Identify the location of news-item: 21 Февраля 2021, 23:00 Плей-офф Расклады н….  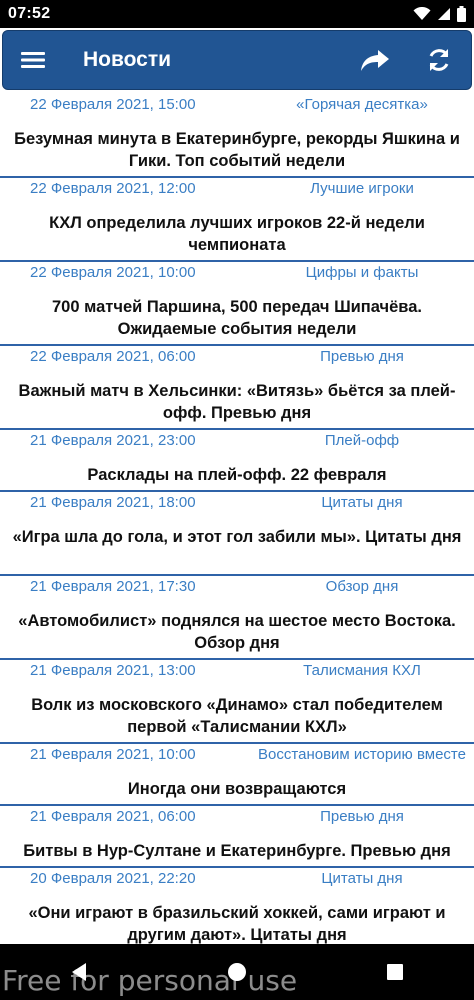
(237, 461).